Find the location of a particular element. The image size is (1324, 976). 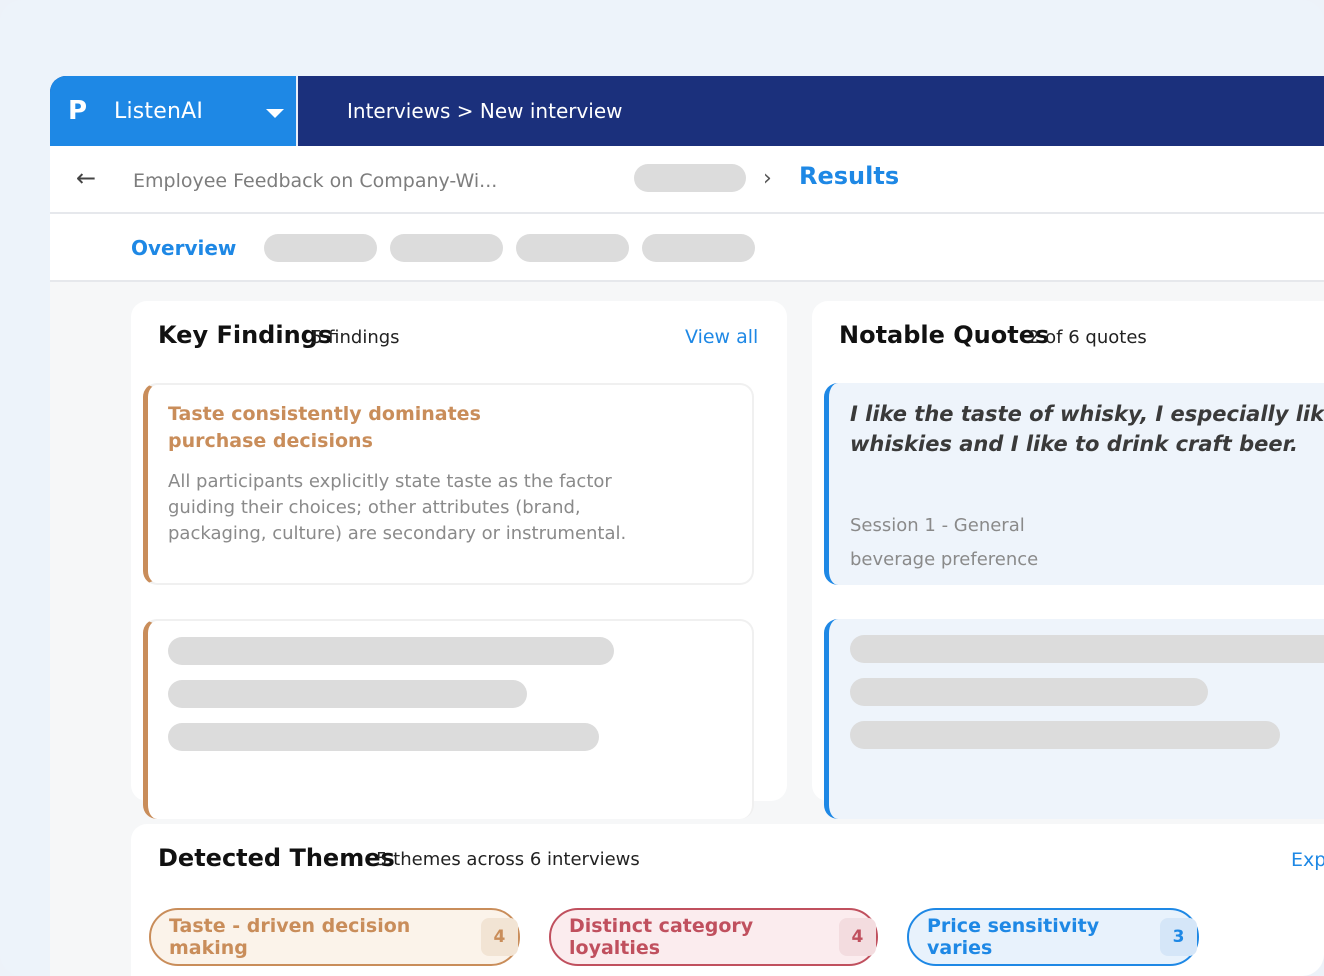

theme-chip-taste: Taste - driven decision making 4 is located at coordinates (334, 937).